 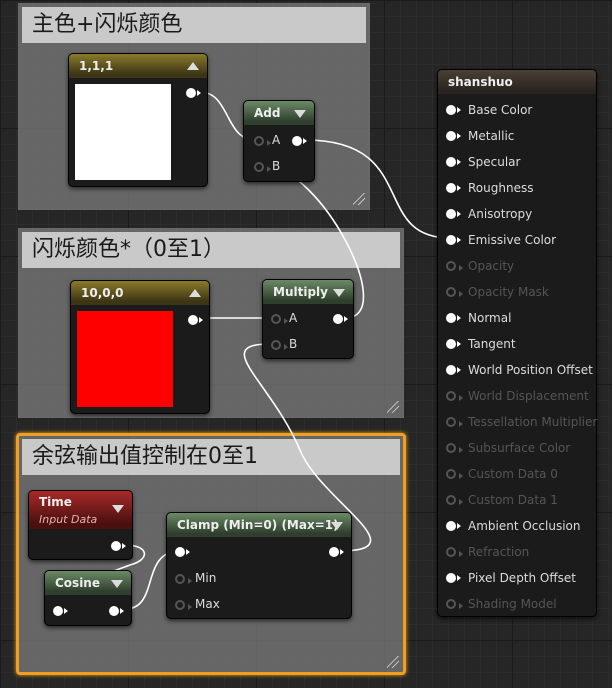 I want to click on pin-label: Opacity Mask, so click(x=508, y=292).